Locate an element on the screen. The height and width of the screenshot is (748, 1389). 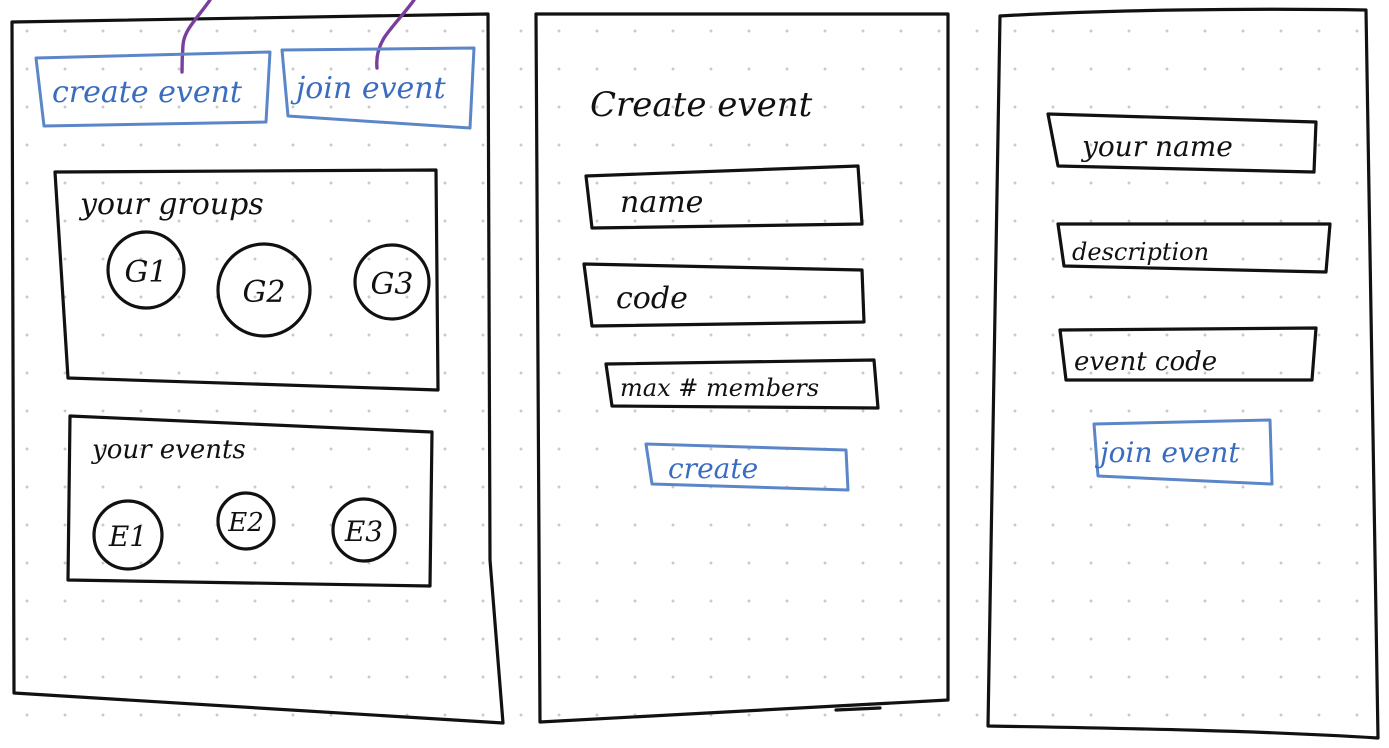
event-code-field-label: event code is located at coordinates (1145, 362).